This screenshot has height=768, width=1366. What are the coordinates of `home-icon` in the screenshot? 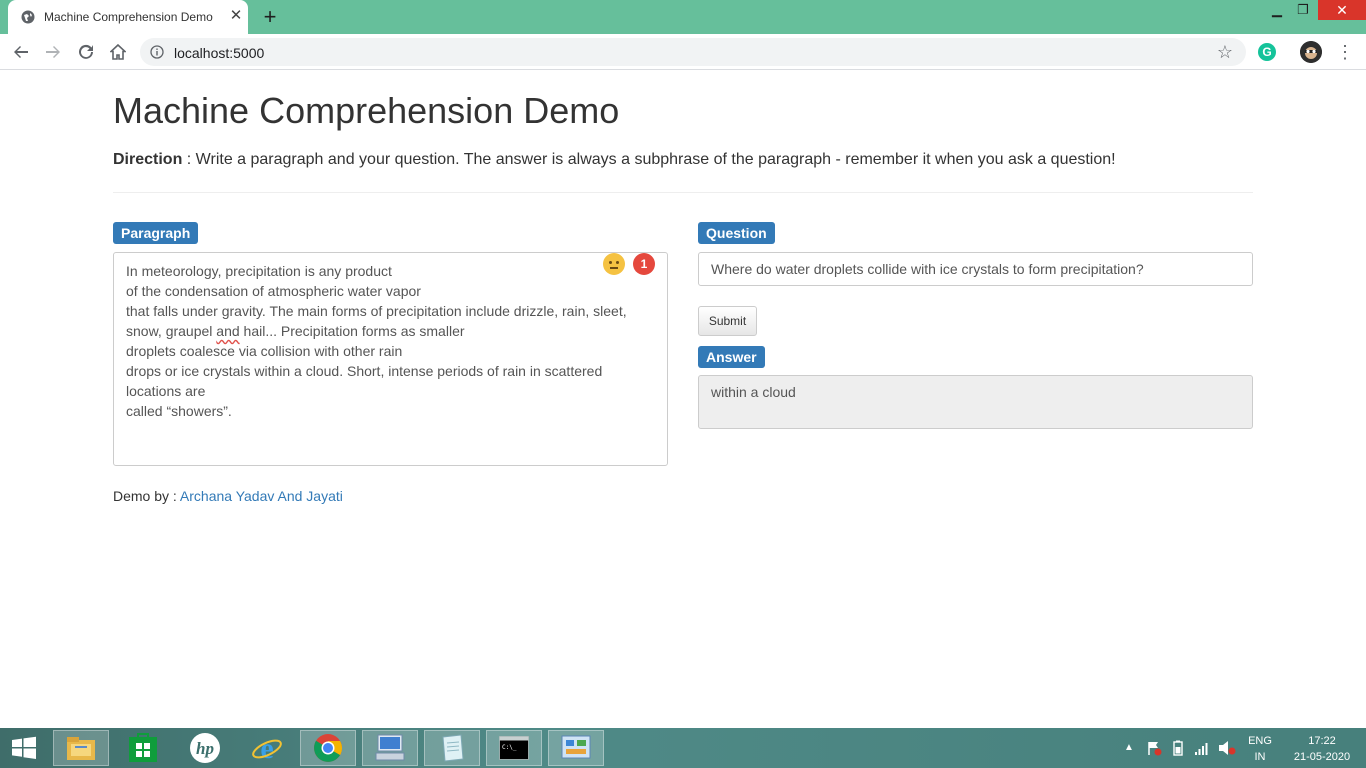 It's located at (118, 52).